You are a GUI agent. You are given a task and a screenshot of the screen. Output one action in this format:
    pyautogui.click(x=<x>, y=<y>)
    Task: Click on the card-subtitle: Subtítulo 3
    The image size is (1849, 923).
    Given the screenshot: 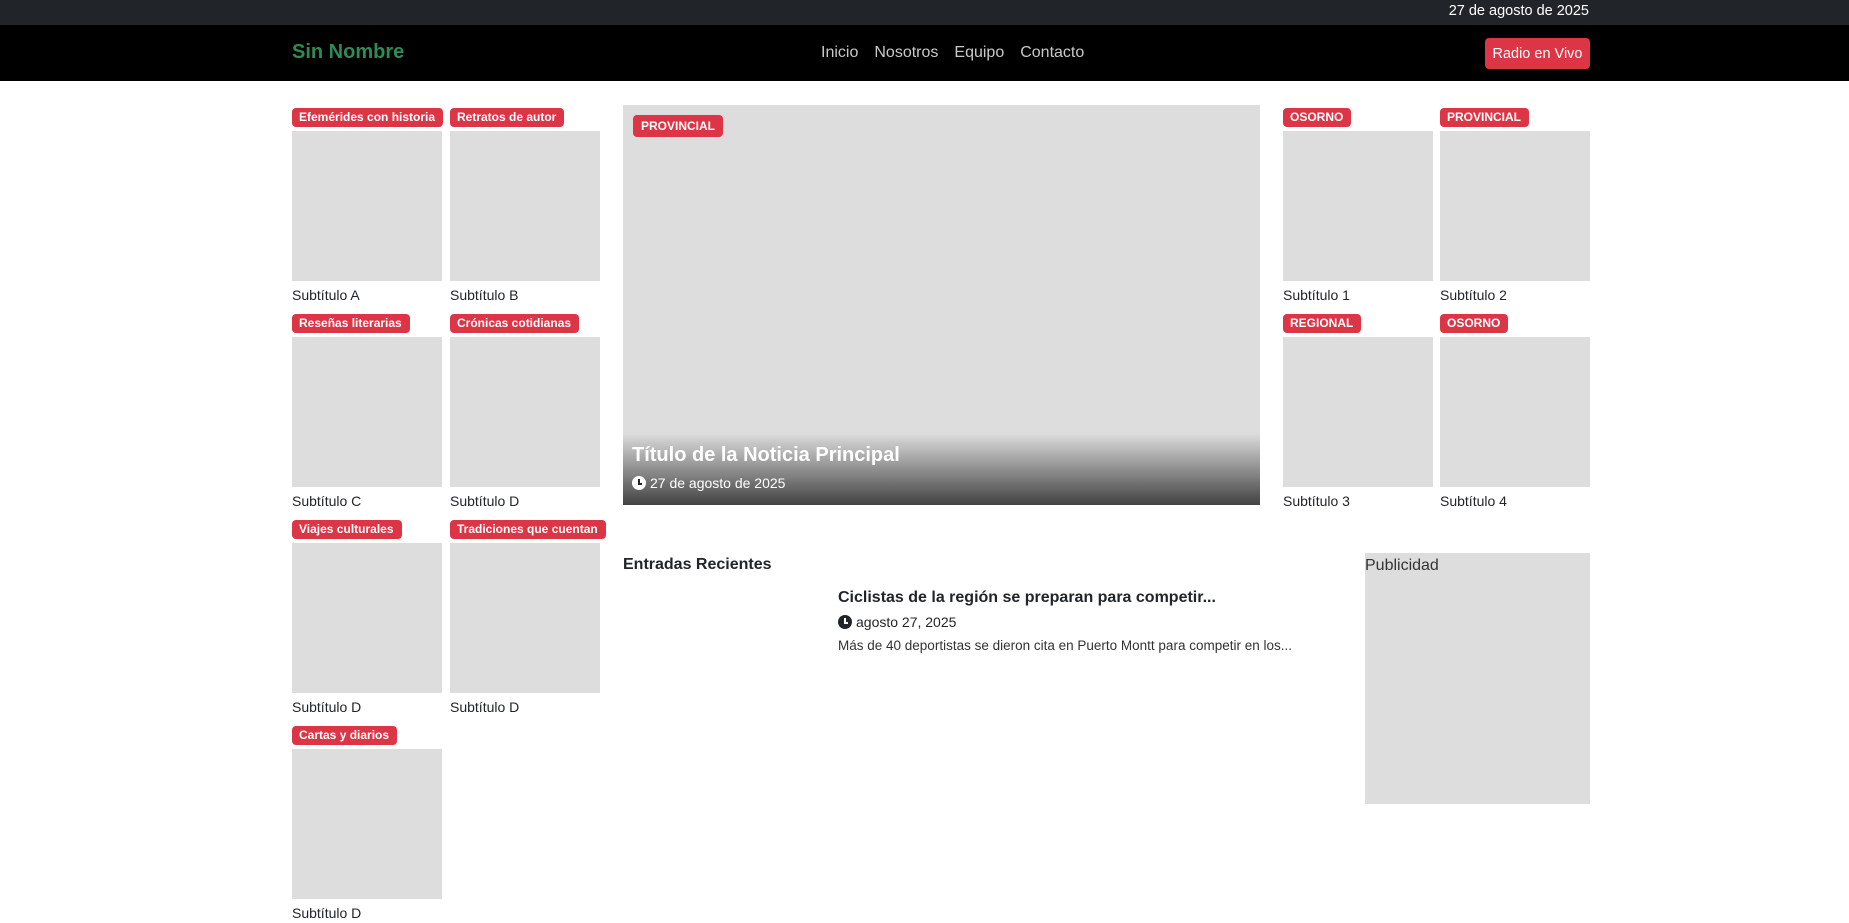 What is the action you would take?
    pyautogui.click(x=1316, y=501)
    